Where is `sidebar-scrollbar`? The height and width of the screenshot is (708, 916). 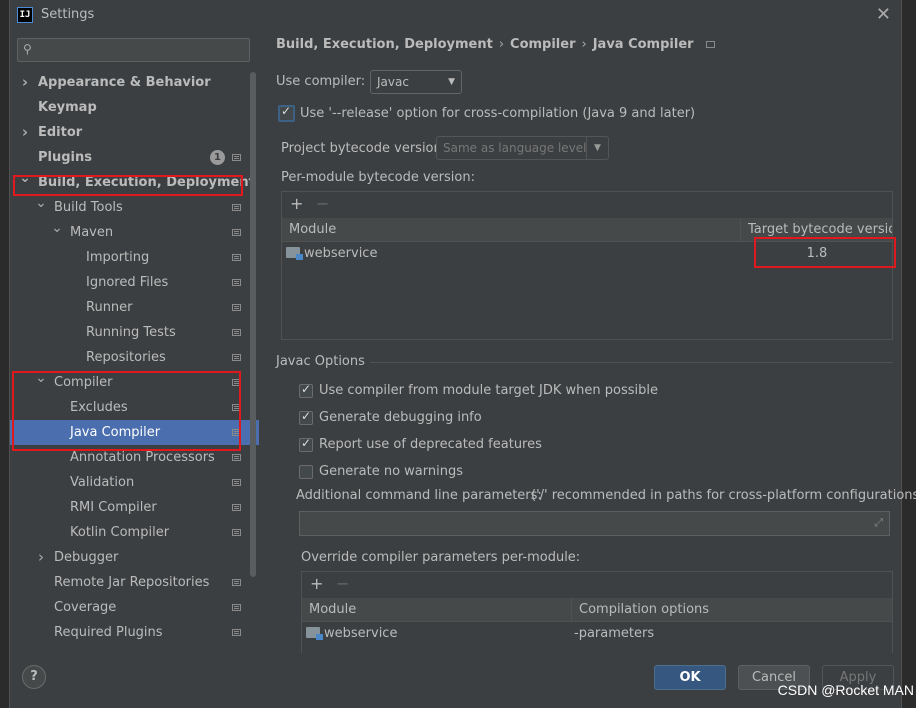
sidebar-scrollbar is located at coordinates (253, 324).